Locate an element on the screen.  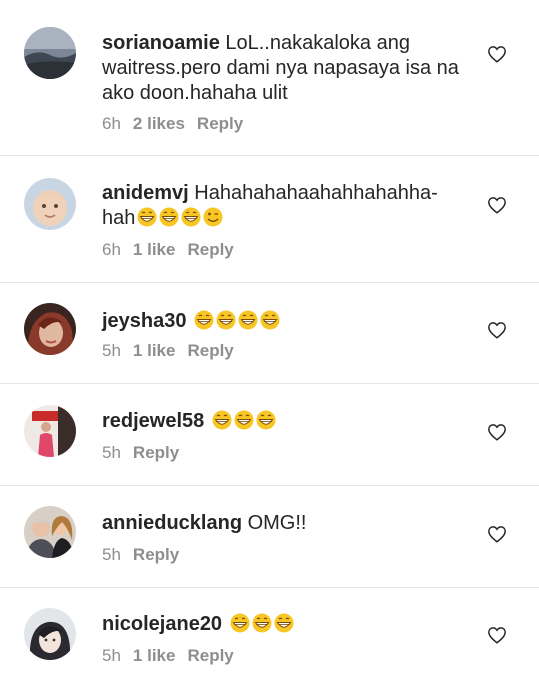
comment-text: OMG!! is located at coordinates (274, 523).